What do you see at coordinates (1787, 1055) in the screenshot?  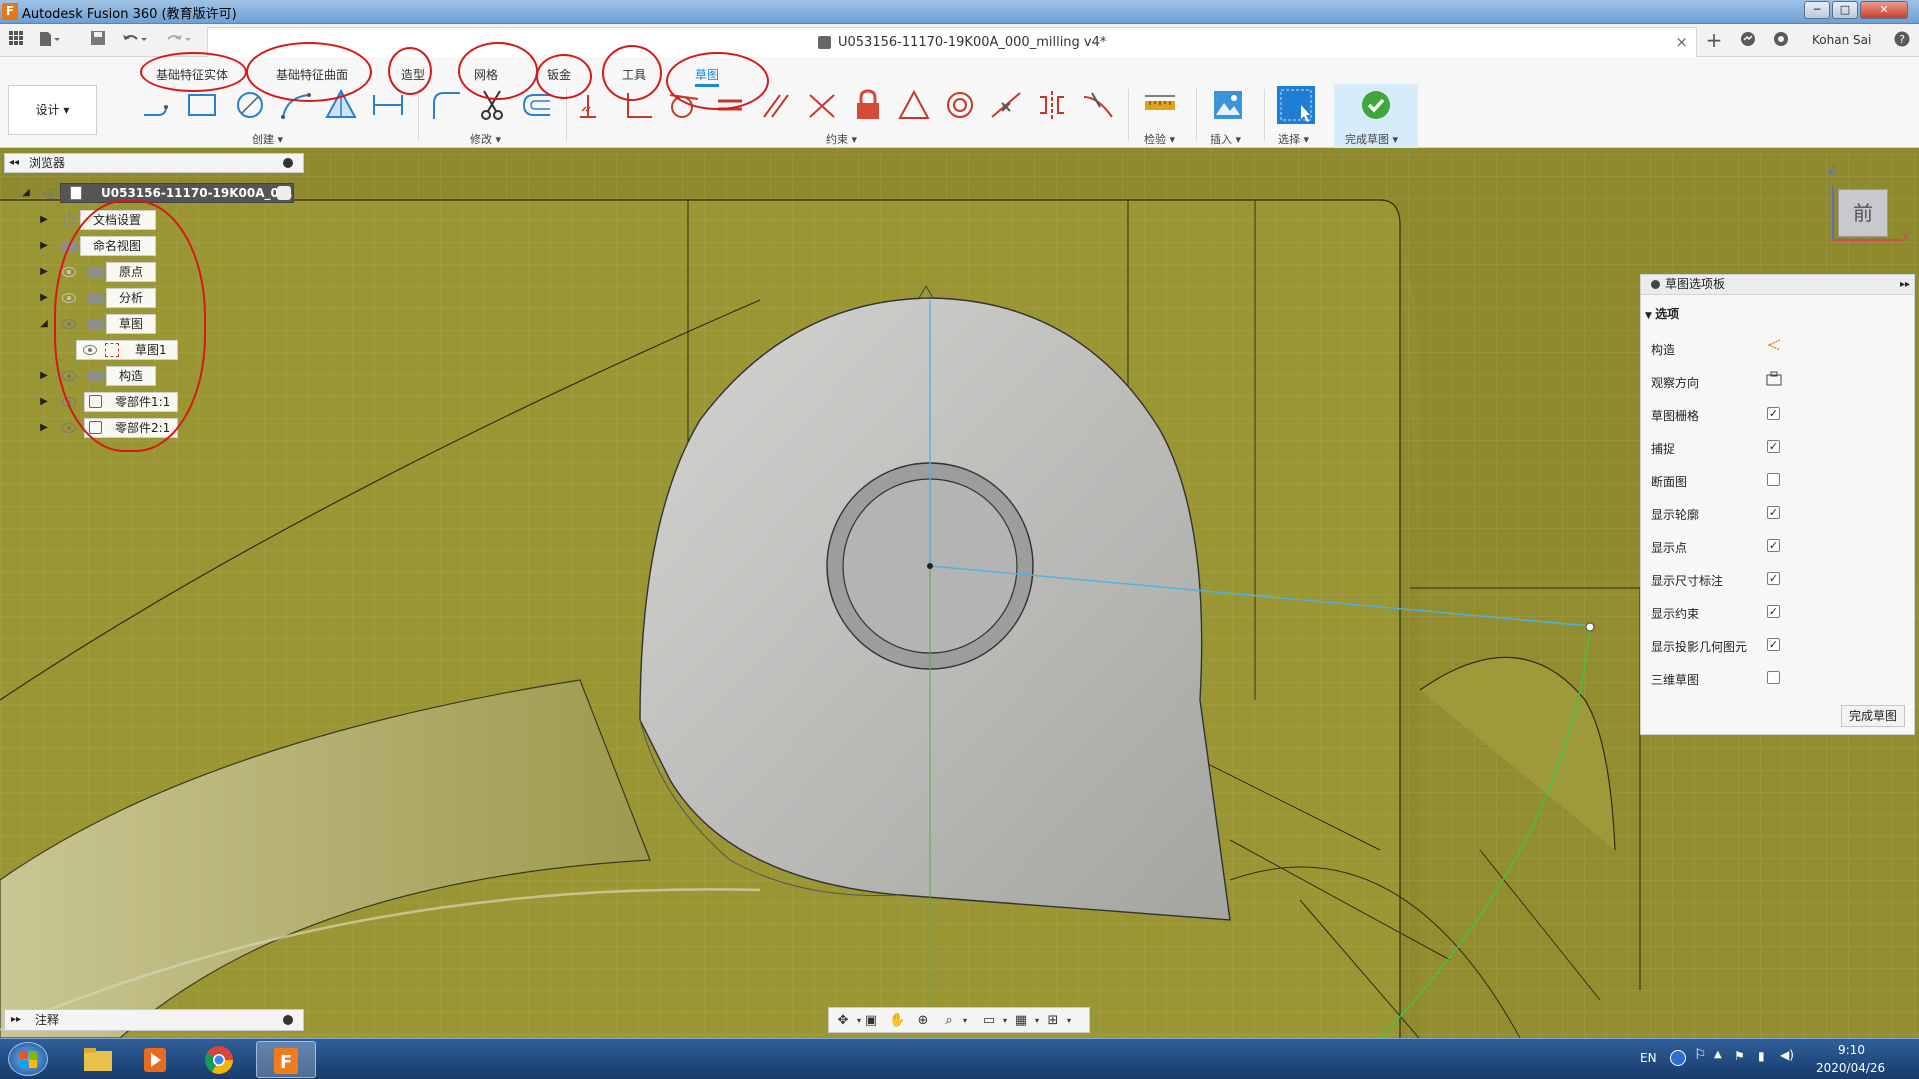 I see `volume-icon: ◀)` at bounding box center [1787, 1055].